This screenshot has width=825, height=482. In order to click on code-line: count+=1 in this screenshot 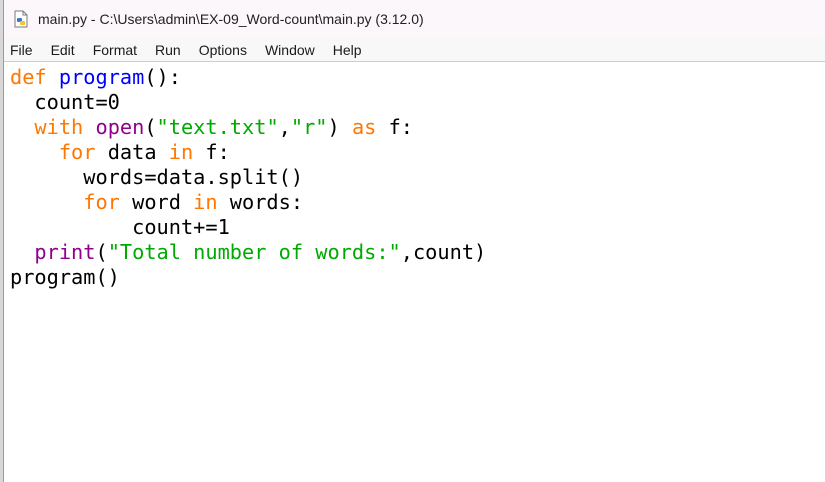, I will do `click(248, 227)`.